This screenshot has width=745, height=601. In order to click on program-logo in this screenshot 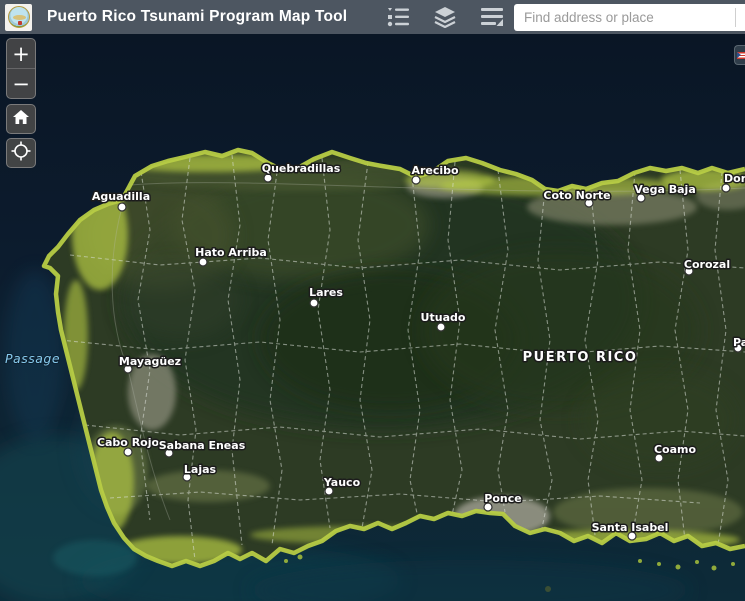, I will do `click(18, 17)`.